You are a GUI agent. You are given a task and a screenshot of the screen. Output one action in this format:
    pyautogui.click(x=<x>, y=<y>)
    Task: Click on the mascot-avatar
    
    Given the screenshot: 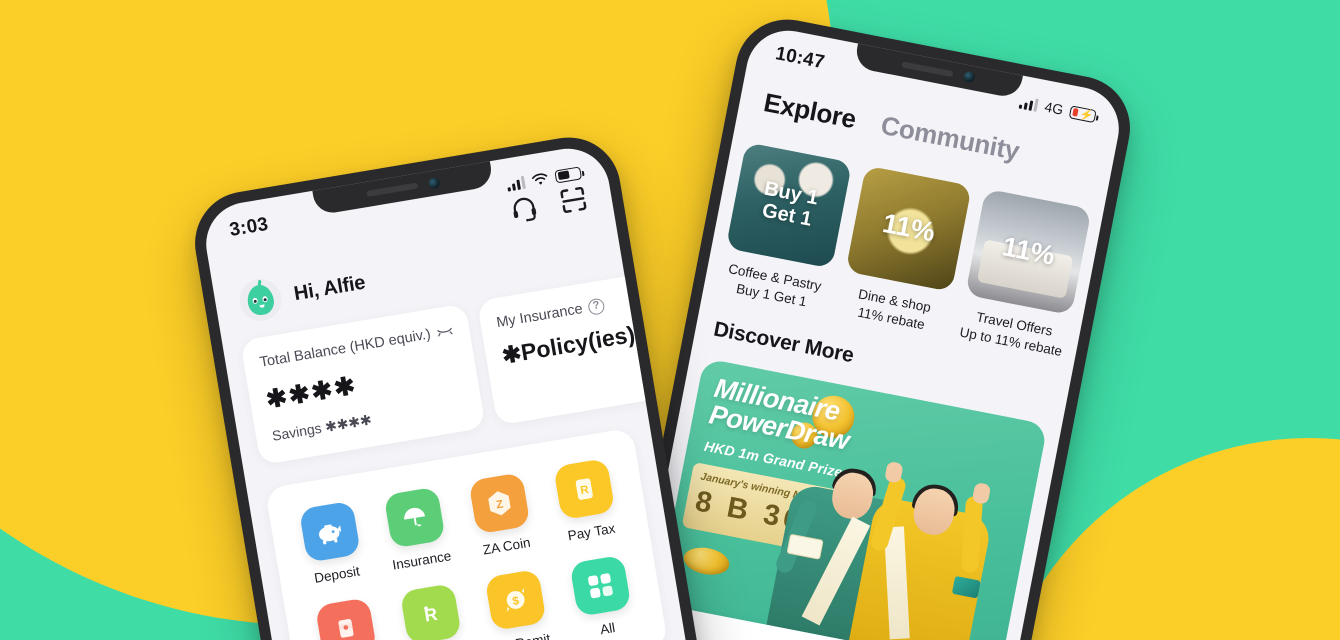 What is the action you would take?
    pyautogui.click(x=260, y=300)
    